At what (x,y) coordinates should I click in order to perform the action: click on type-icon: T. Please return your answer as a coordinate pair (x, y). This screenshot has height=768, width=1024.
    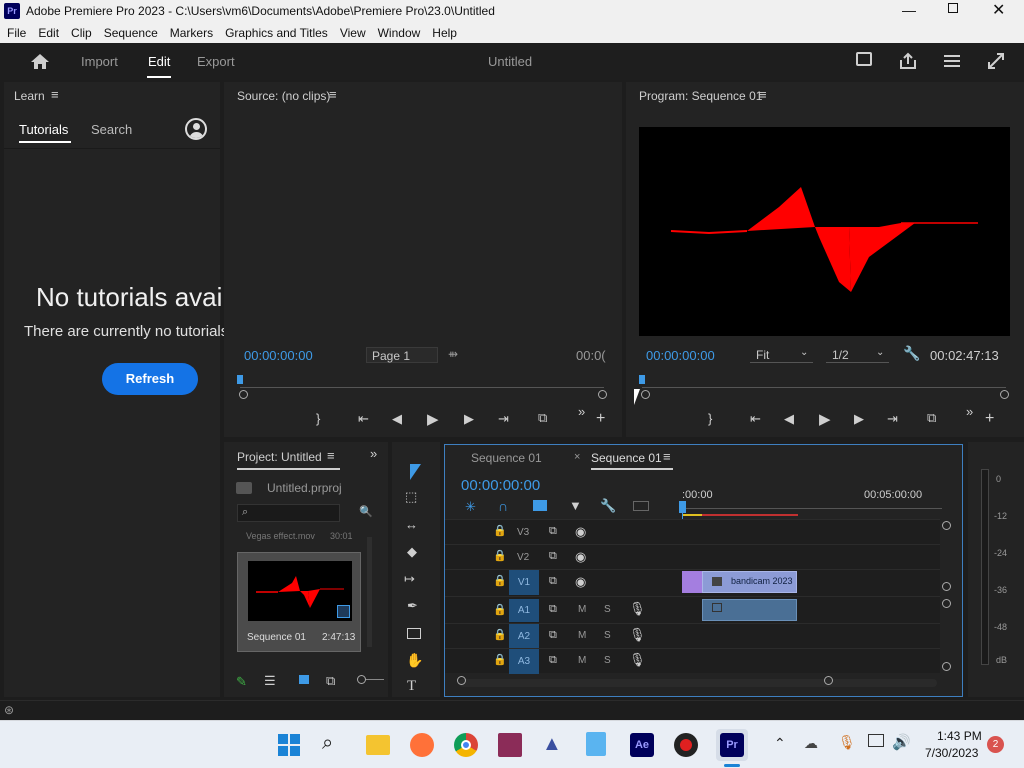
    Looking at the image, I should click on (411, 686).